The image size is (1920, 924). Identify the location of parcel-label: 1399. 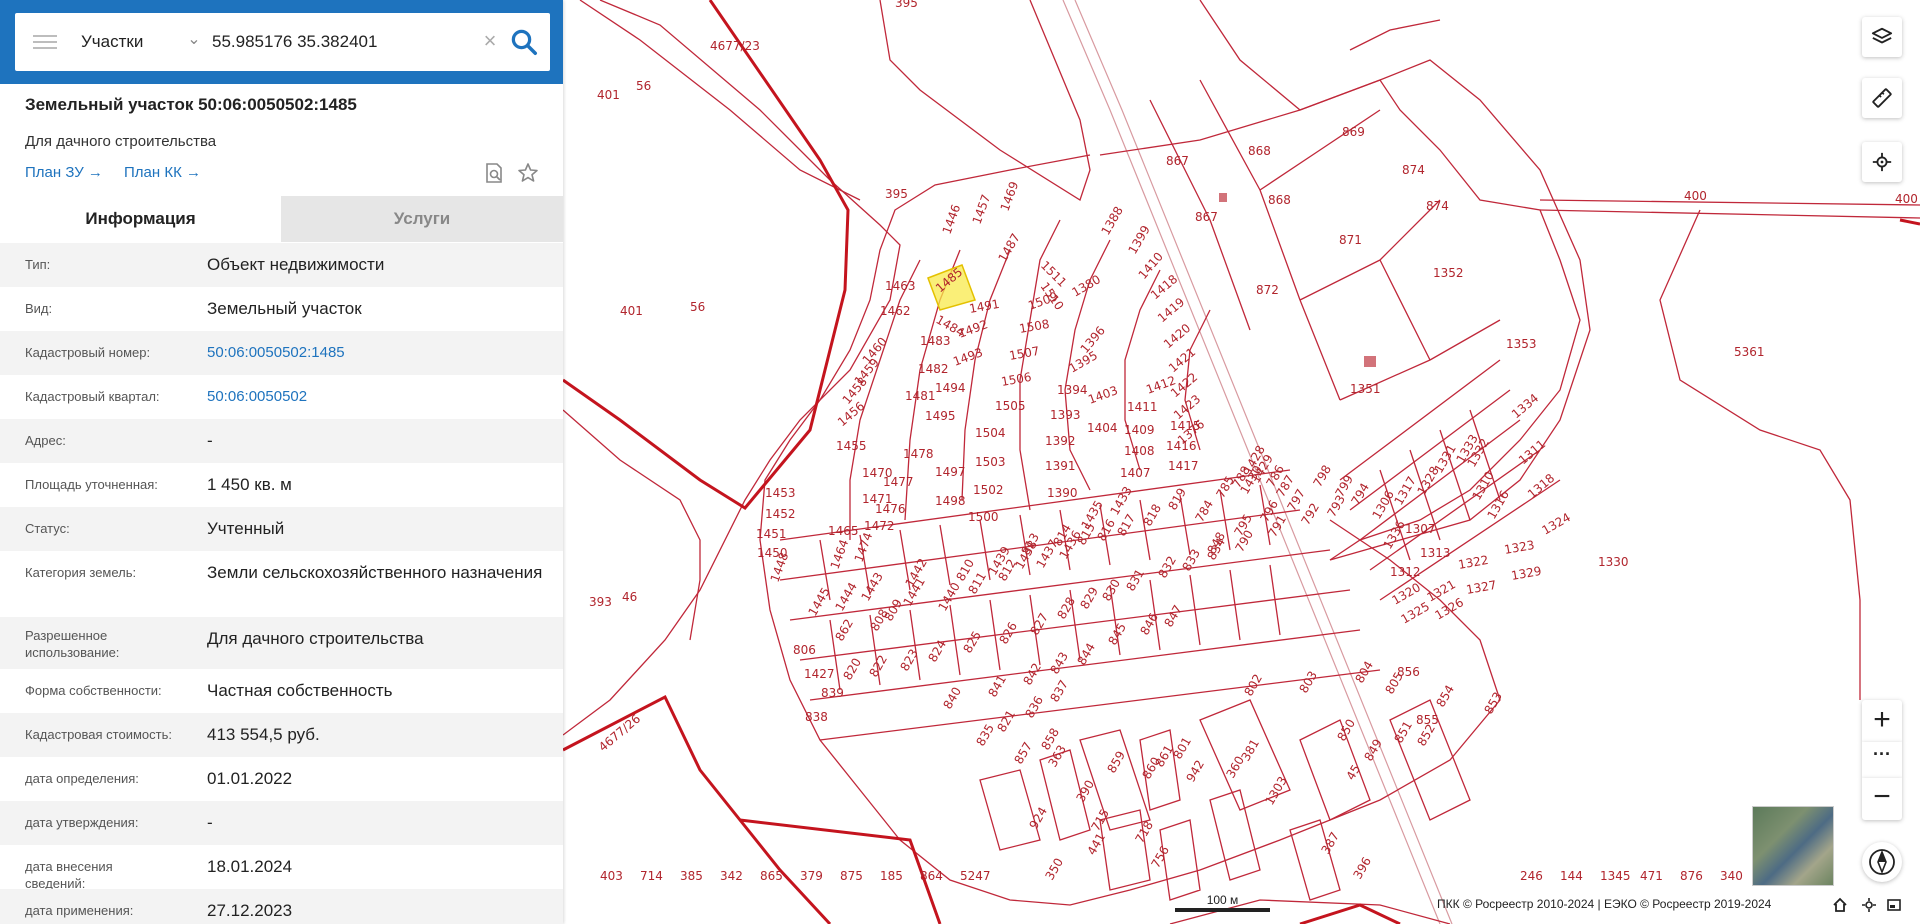
(1138, 239).